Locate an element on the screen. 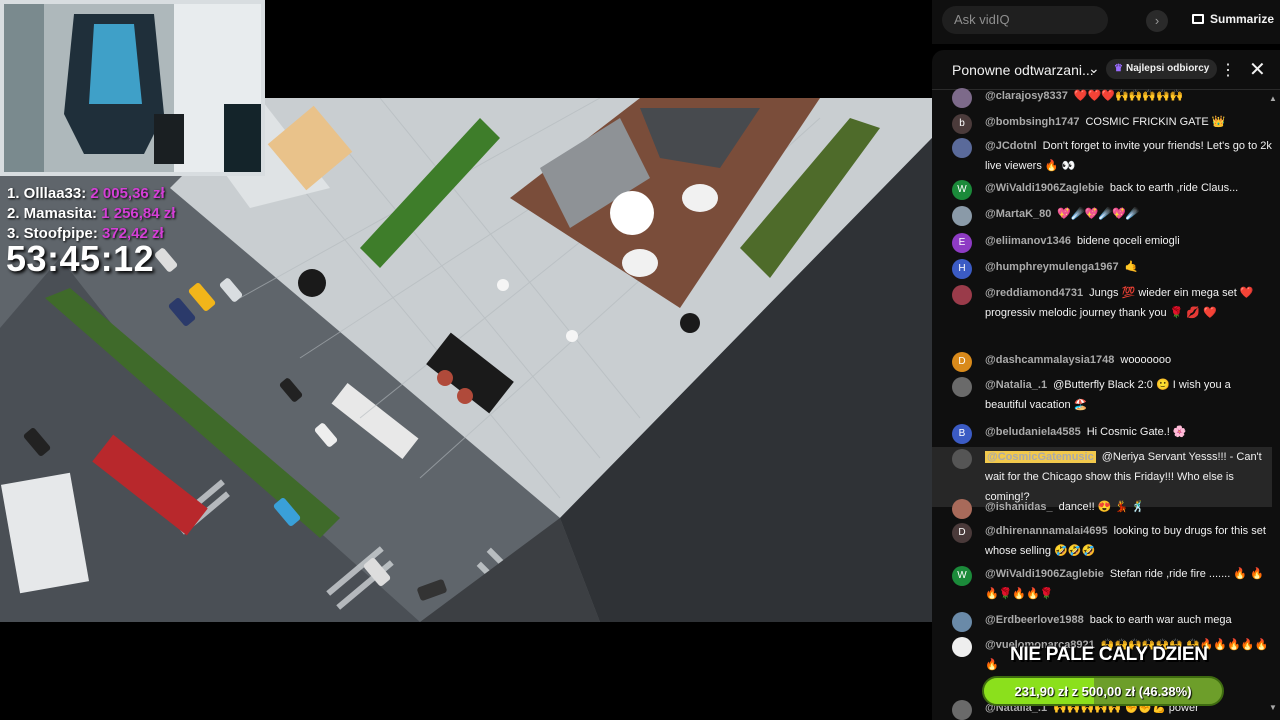 The image size is (1280, 720). avatar: B is located at coordinates (962, 434).